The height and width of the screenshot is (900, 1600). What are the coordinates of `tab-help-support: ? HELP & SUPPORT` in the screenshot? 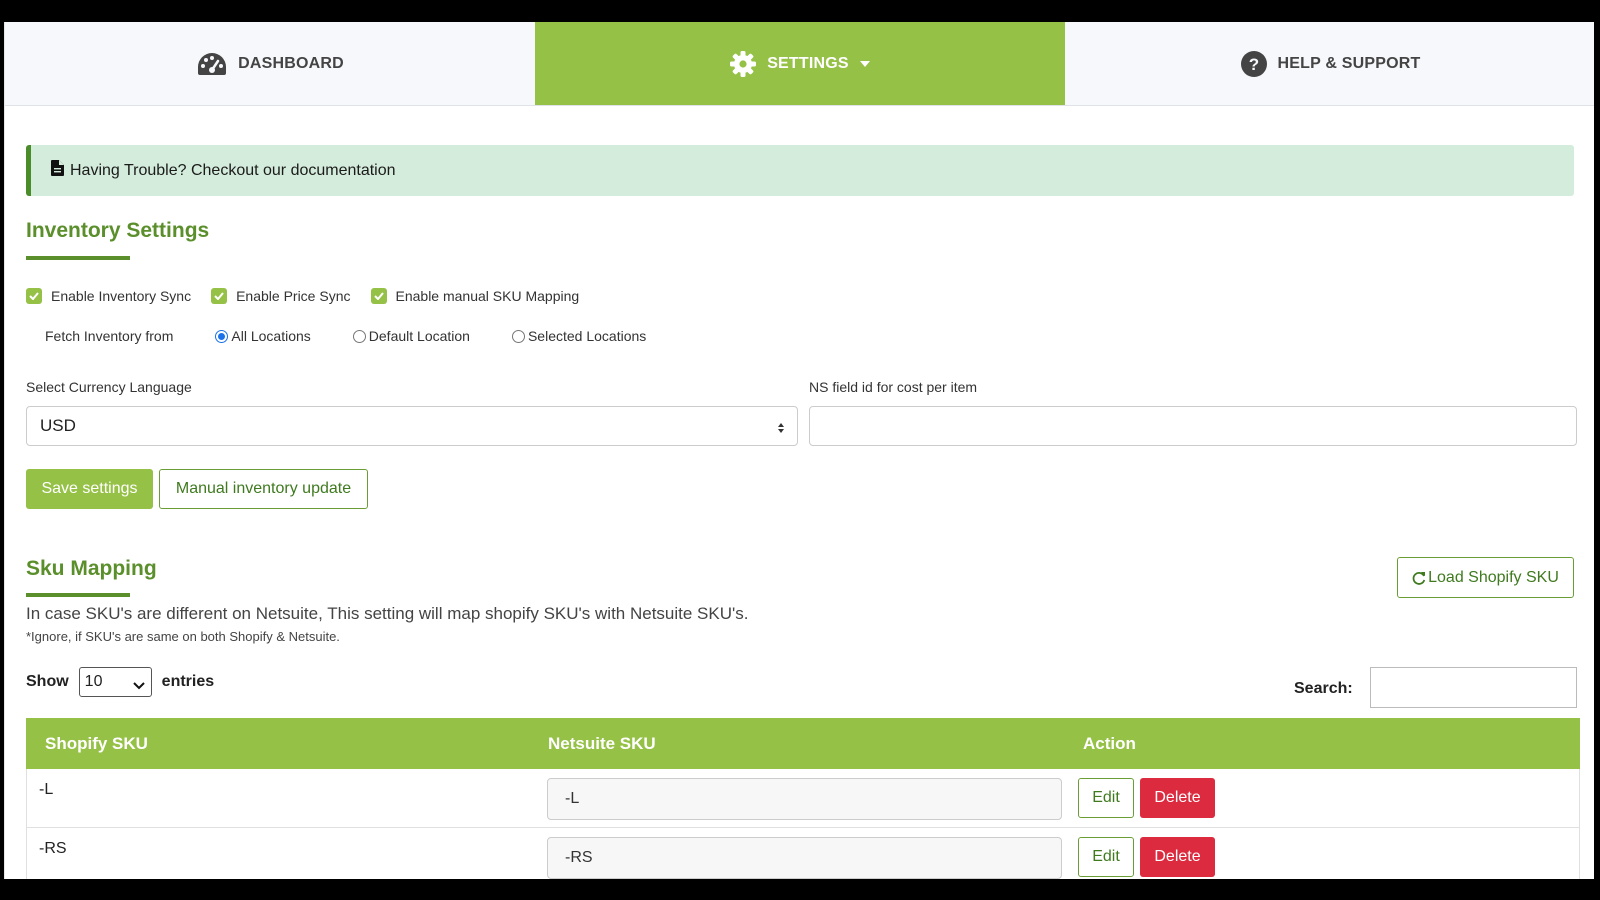 It's located at (1329, 63).